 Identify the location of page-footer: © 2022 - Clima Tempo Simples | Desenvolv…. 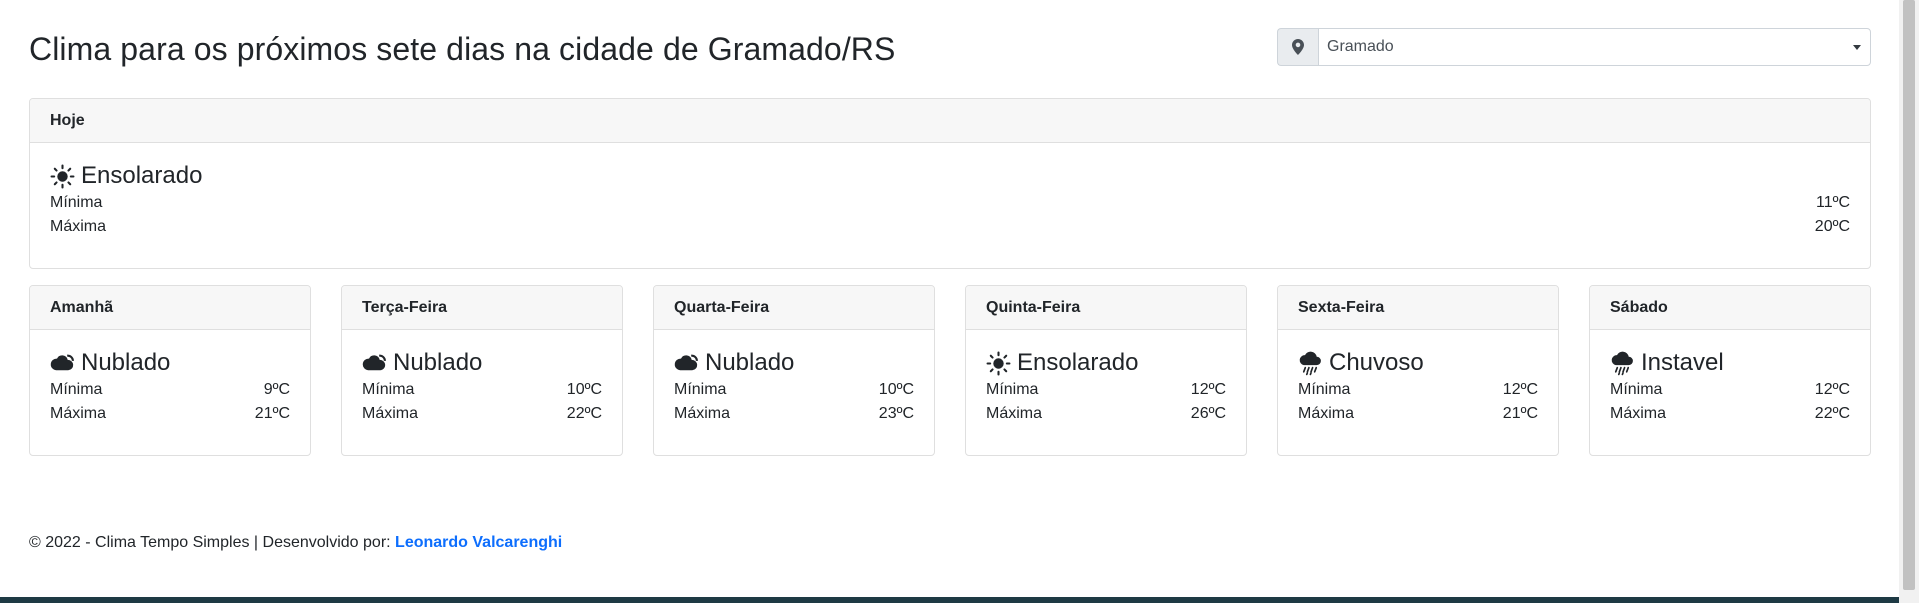
(295, 543).